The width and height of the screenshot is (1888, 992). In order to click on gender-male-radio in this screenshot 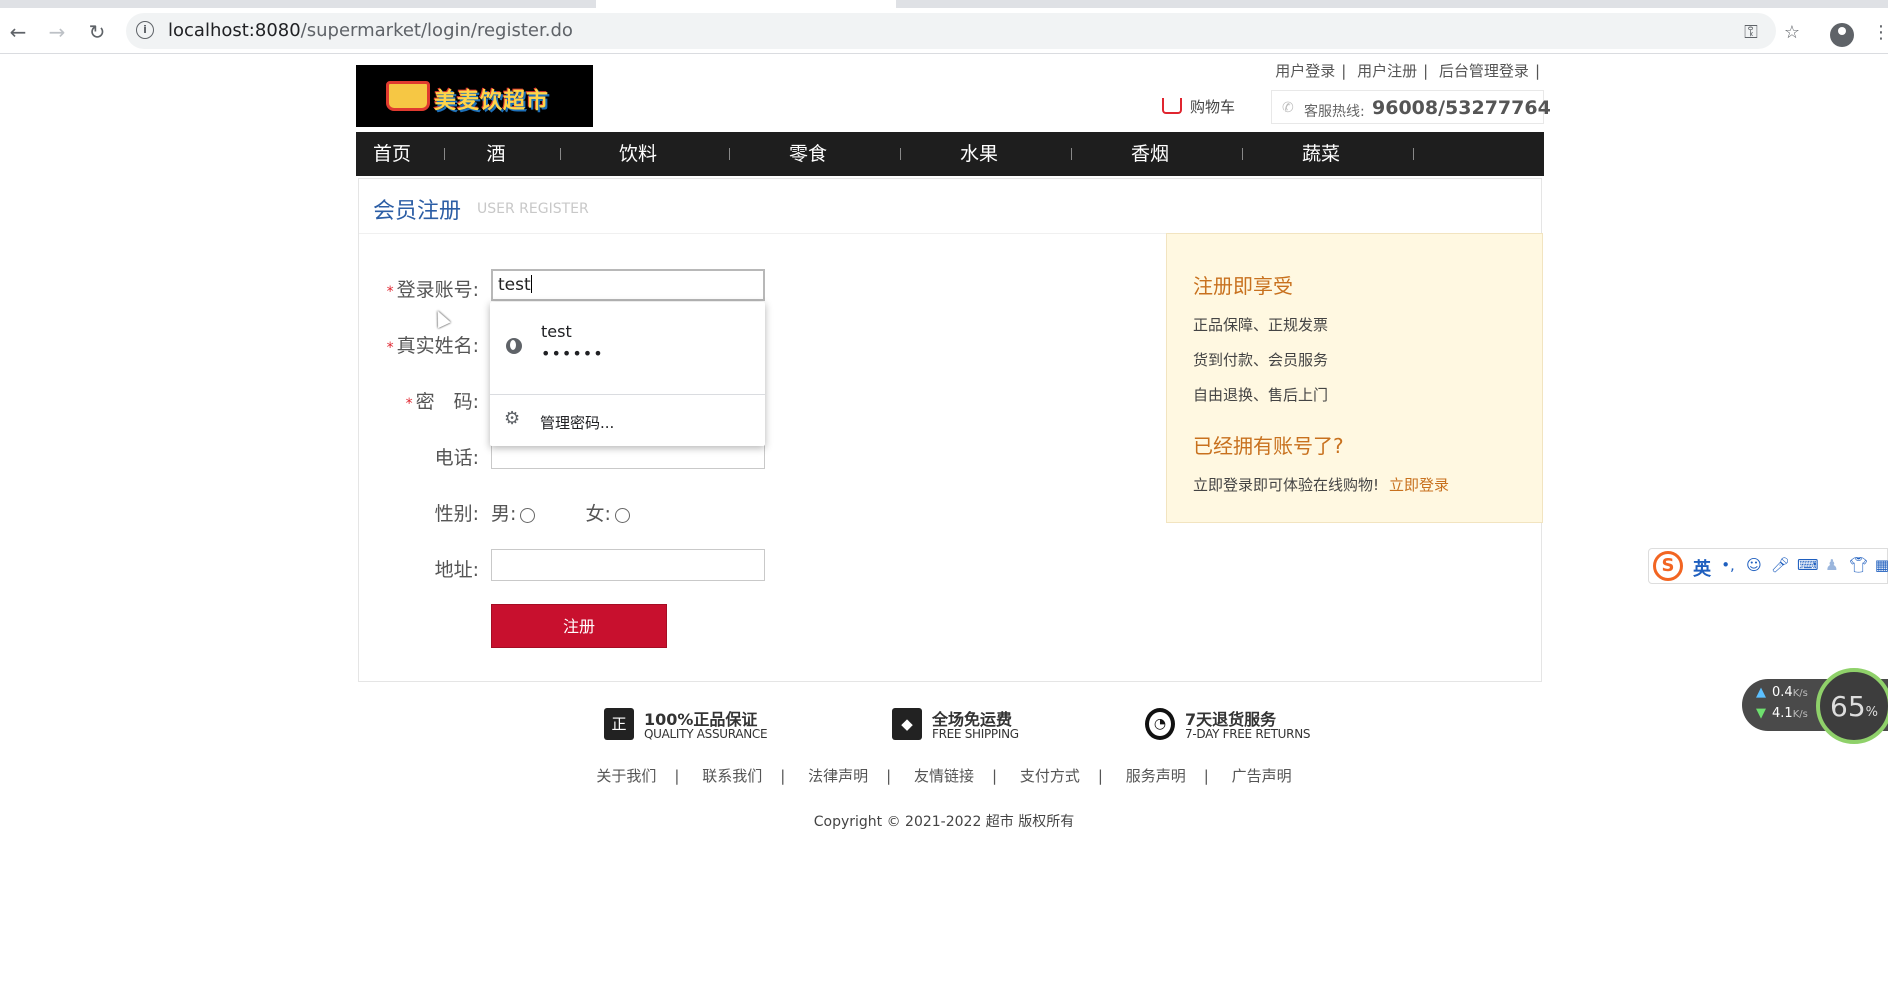, I will do `click(528, 515)`.